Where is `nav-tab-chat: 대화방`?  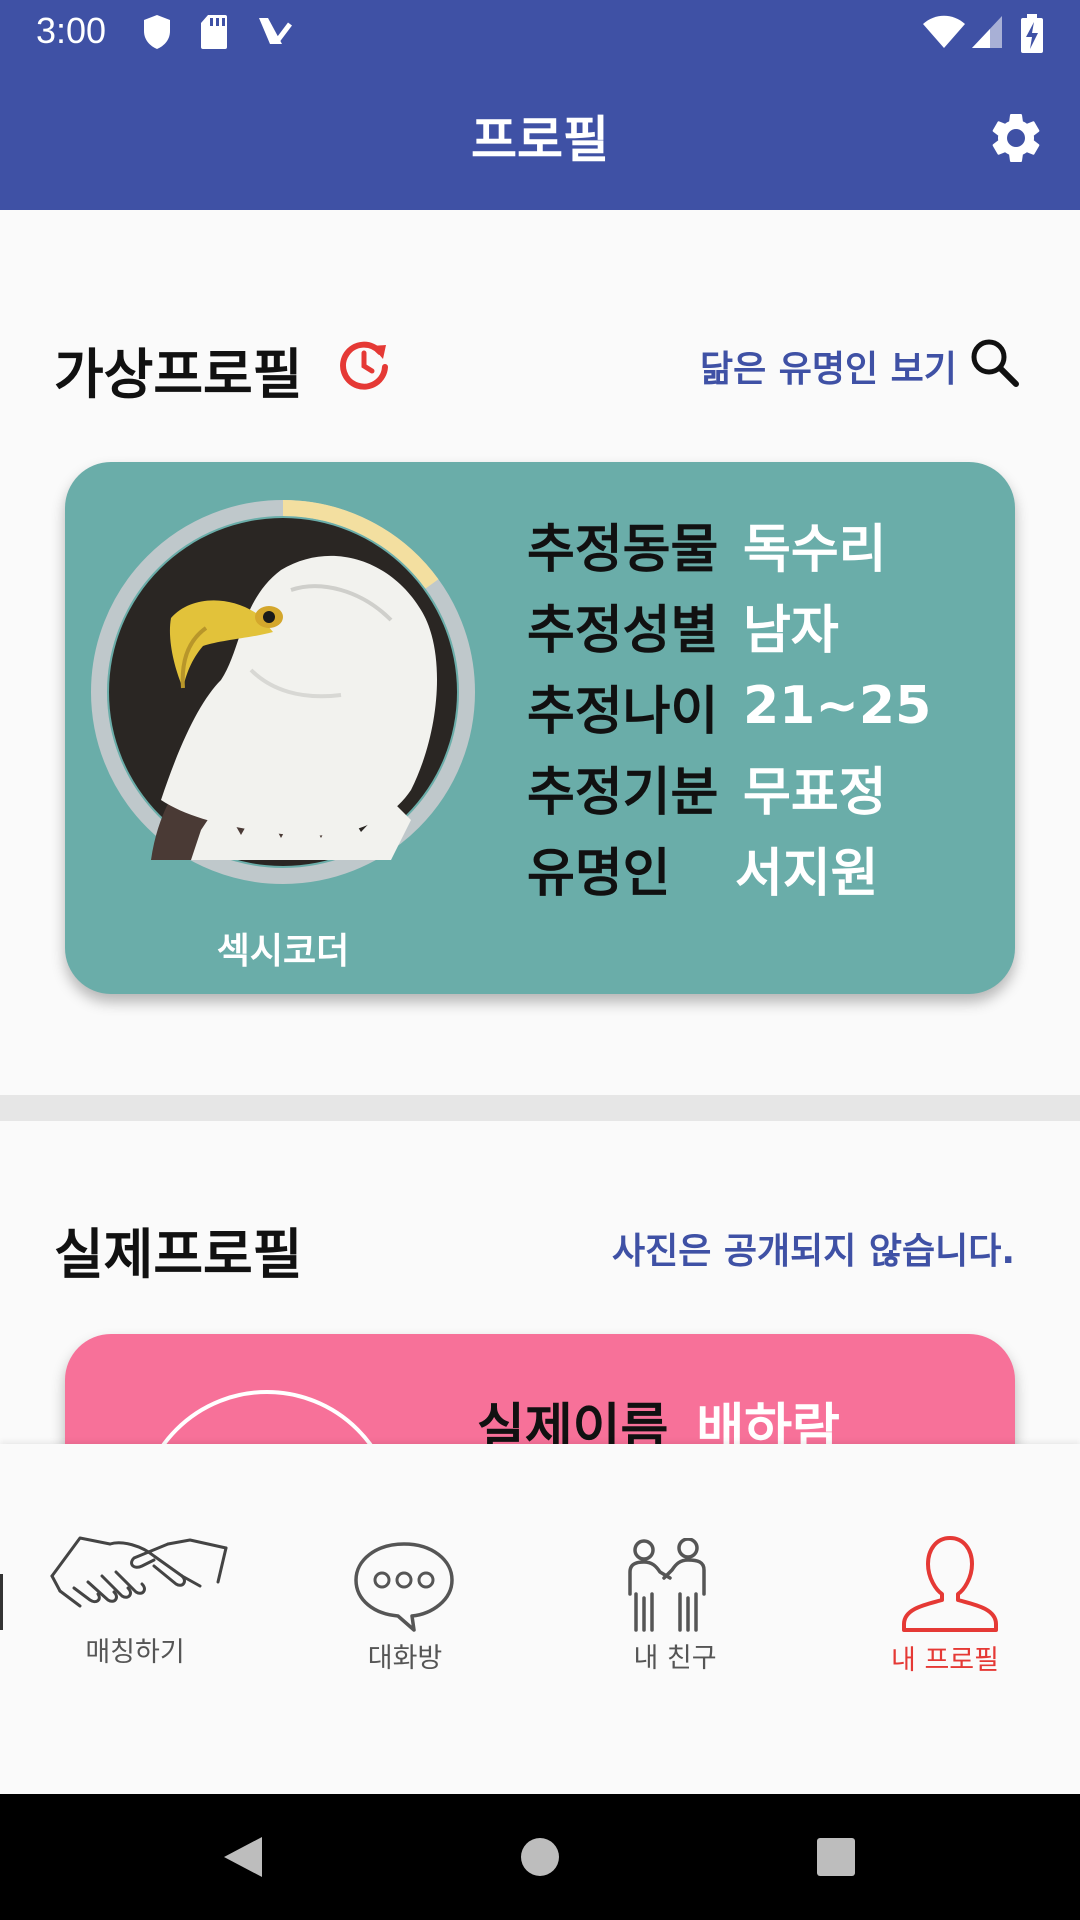 nav-tab-chat: 대화방 is located at coordinates (405, 1619).